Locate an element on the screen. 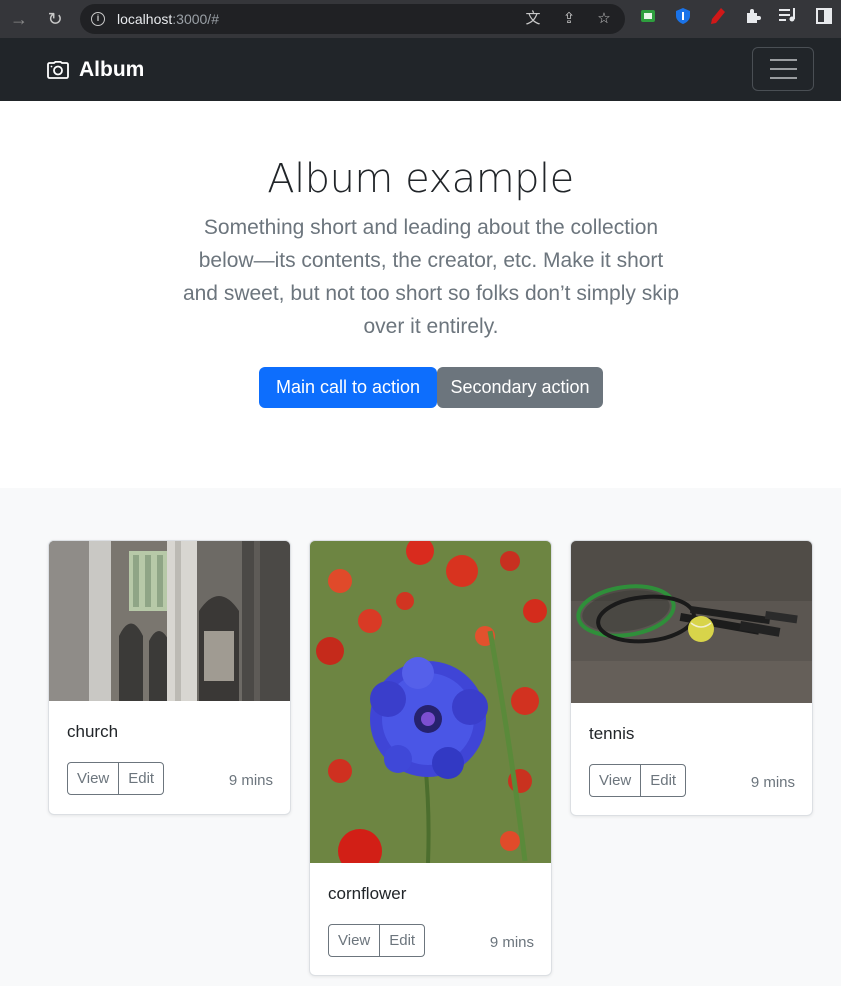 This screenshot has width=841, height=986. extension-green-icon is located at coordinates (648, 18).